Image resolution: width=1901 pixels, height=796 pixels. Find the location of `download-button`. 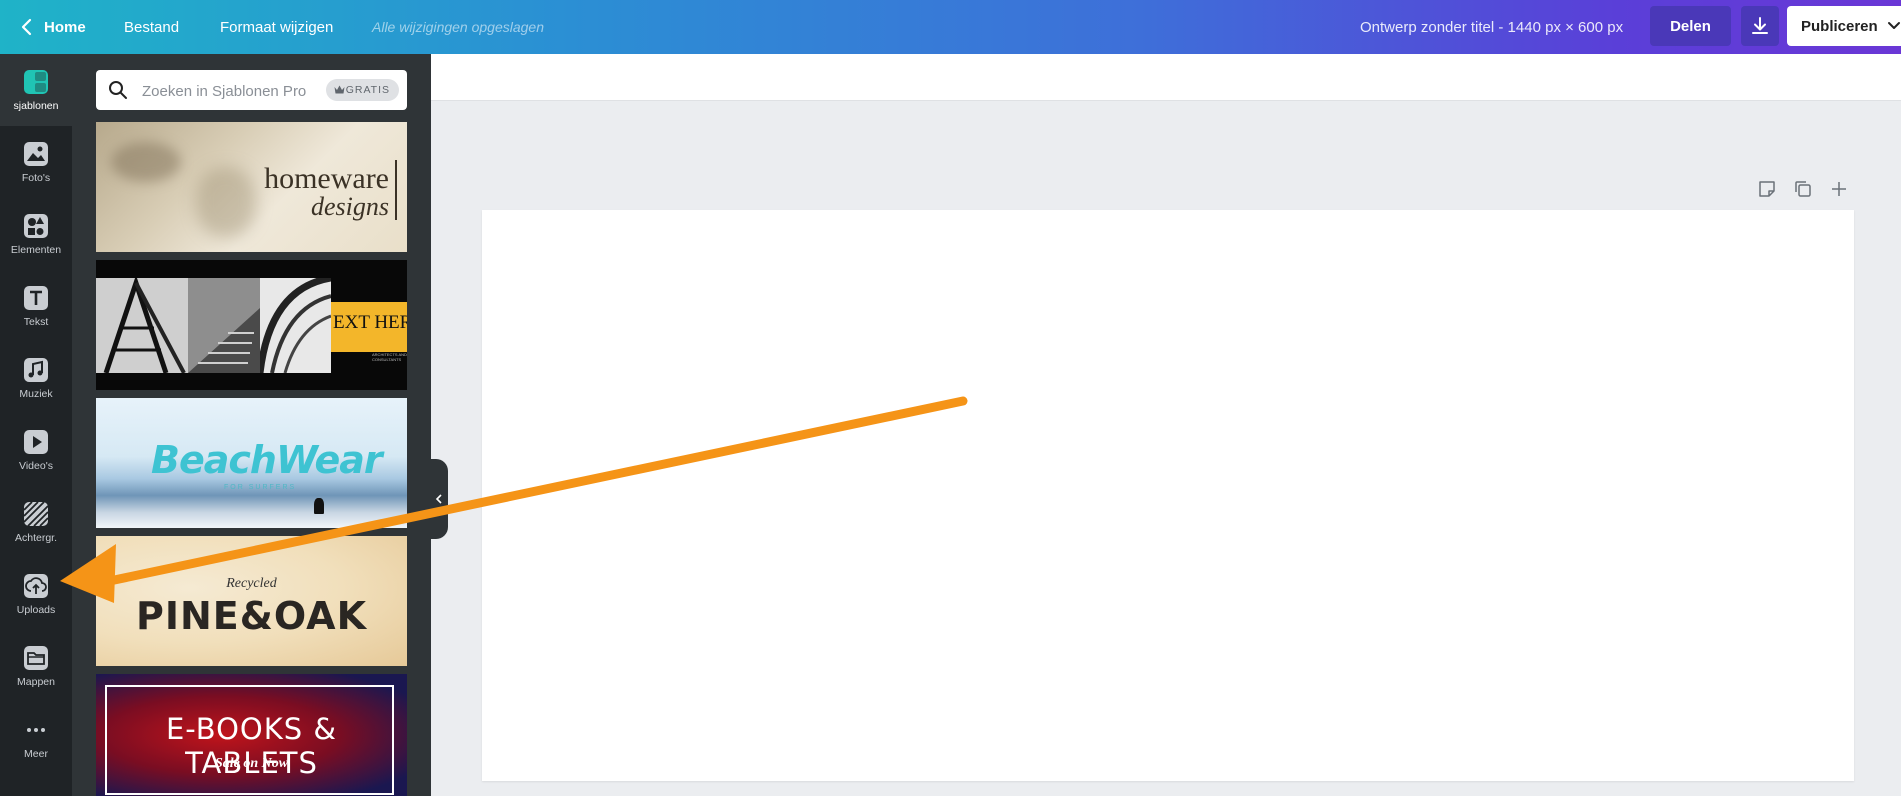

download-button is located at coordinates (1760, 26).